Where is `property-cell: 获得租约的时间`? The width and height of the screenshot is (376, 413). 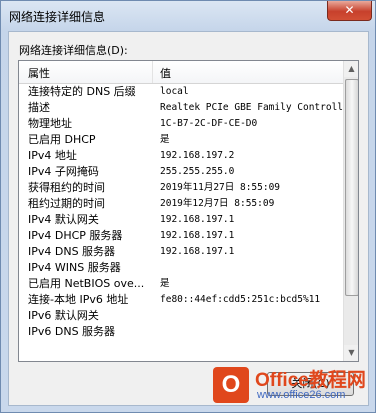
property-cell: 获得租约的时间 is located at coordinates (66, 187).